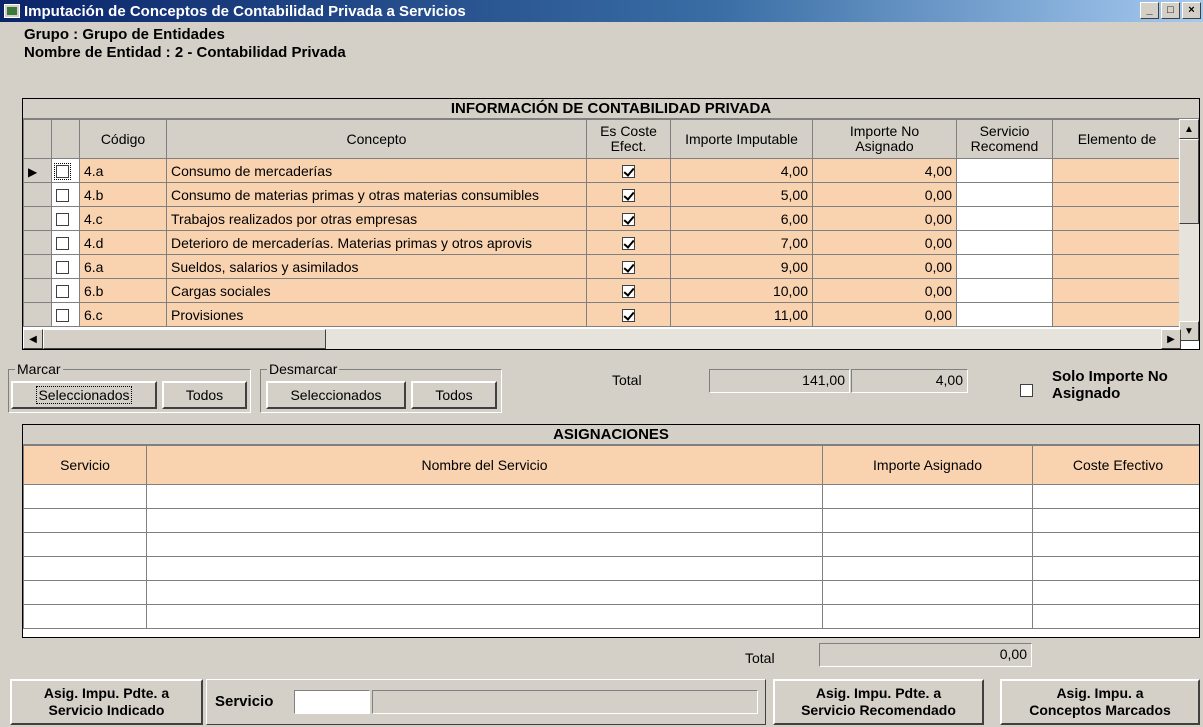 This screenshot has height=727, width=1203. Describe the element at coordinates (741, 290) in the screenshot. I see `cell-imputable: 10,00` at that location.